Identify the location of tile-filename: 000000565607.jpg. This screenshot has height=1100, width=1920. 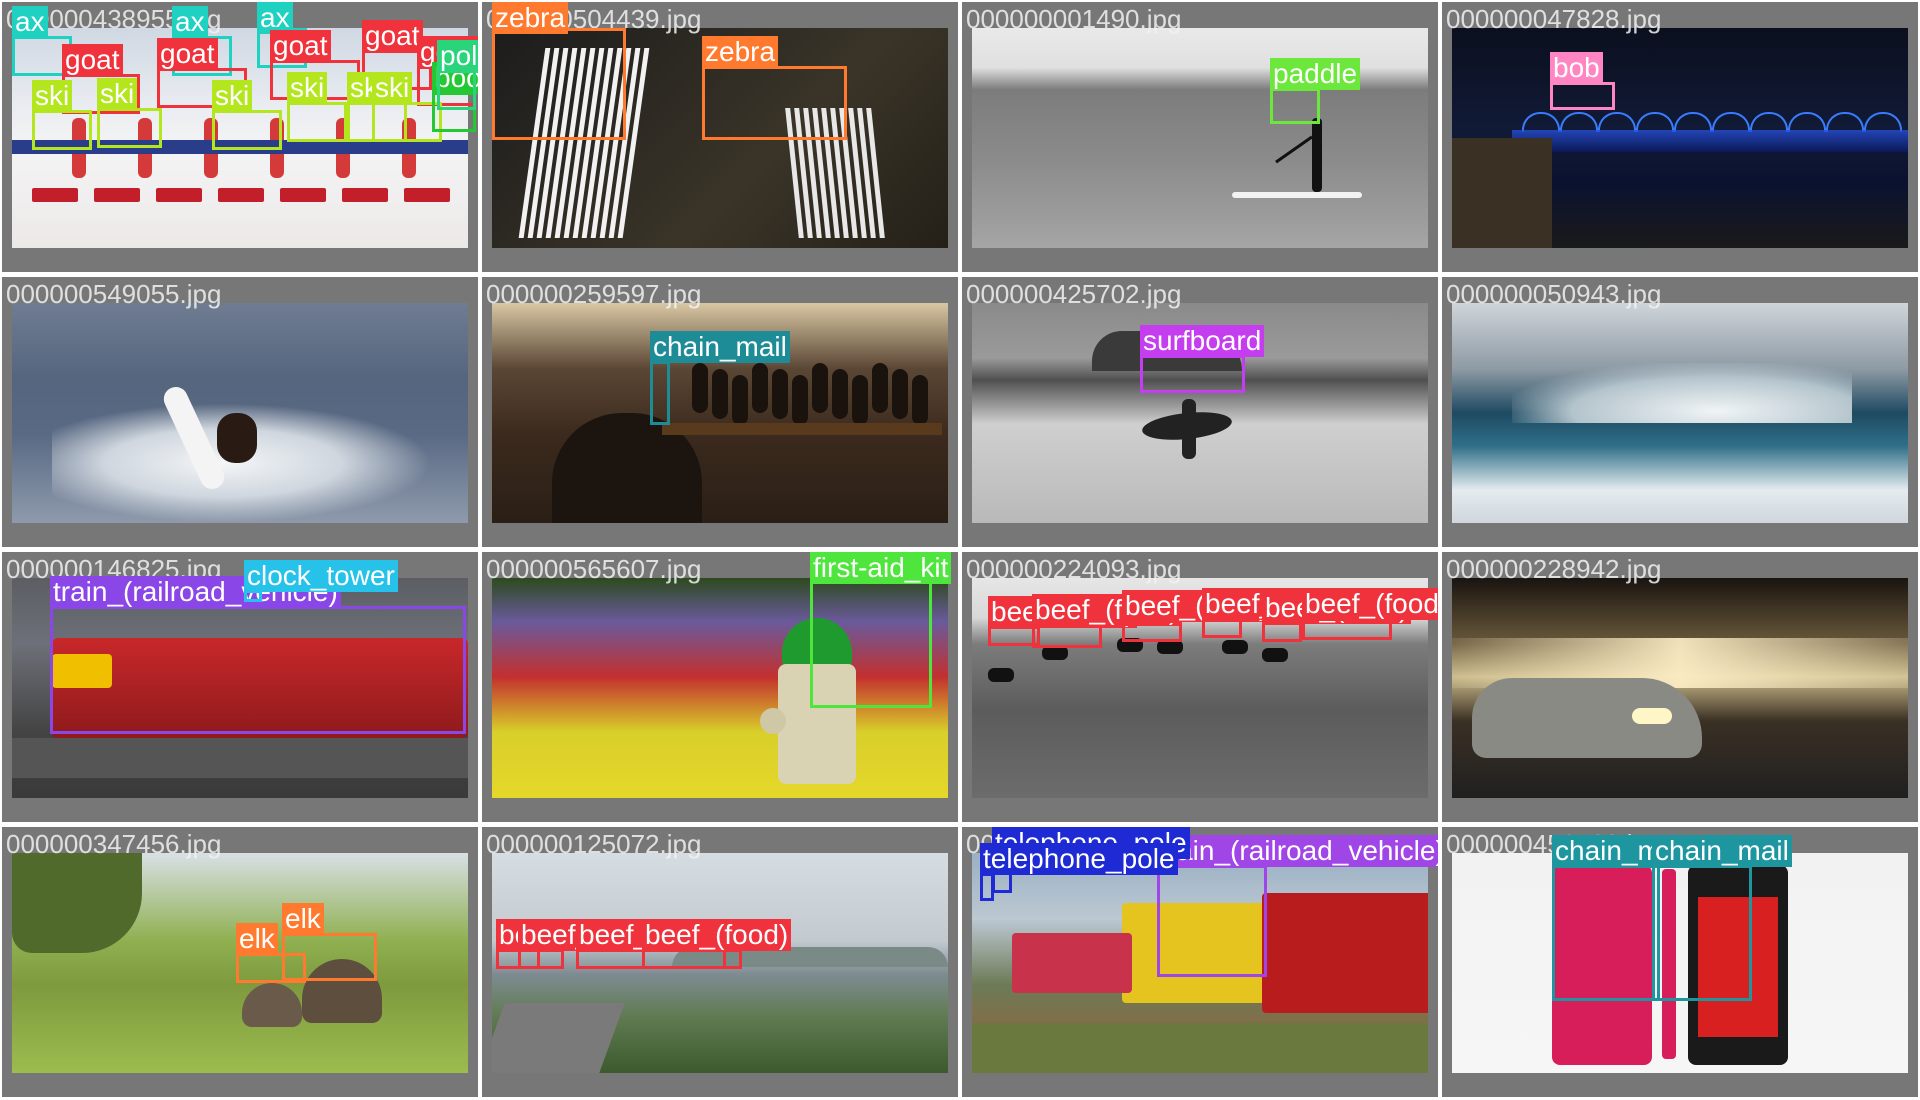
(594, 569).